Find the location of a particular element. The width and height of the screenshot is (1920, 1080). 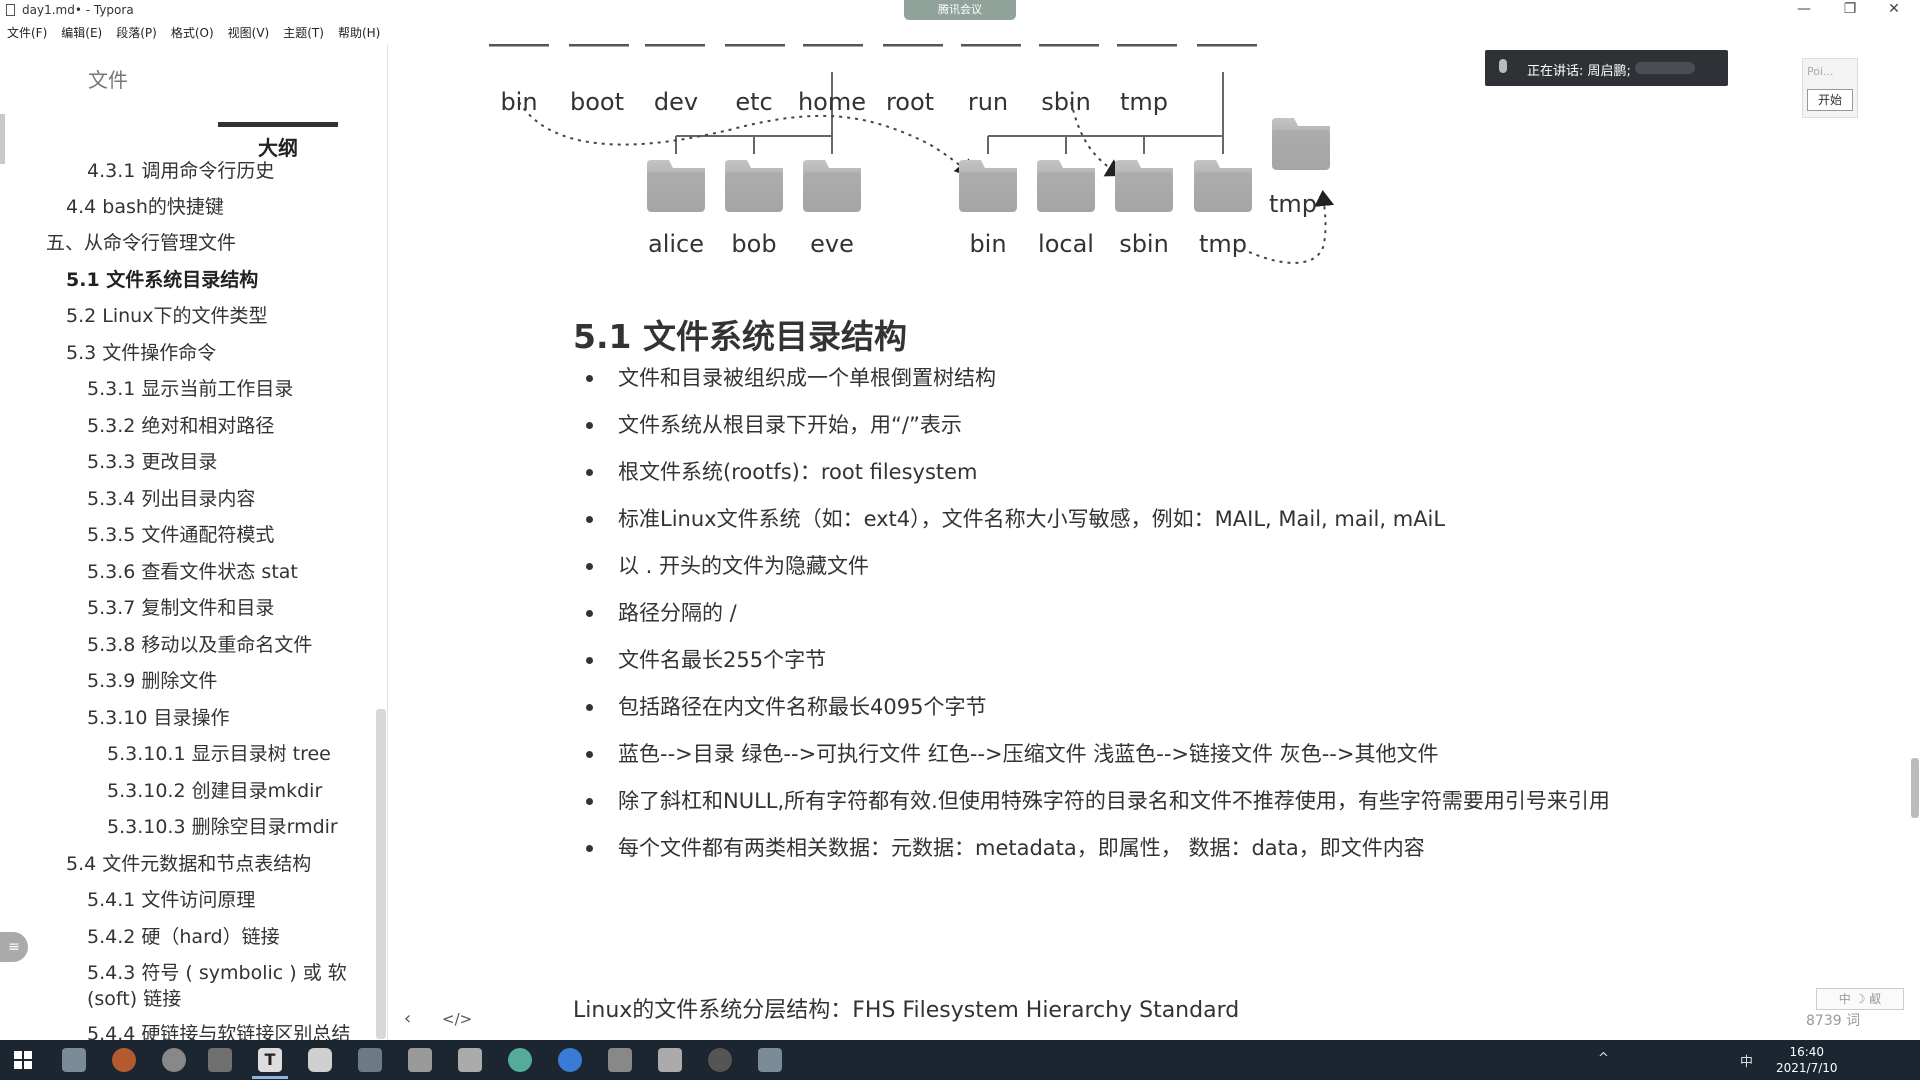

menu-format: 格式(O) is located at coordinates (192, 34).